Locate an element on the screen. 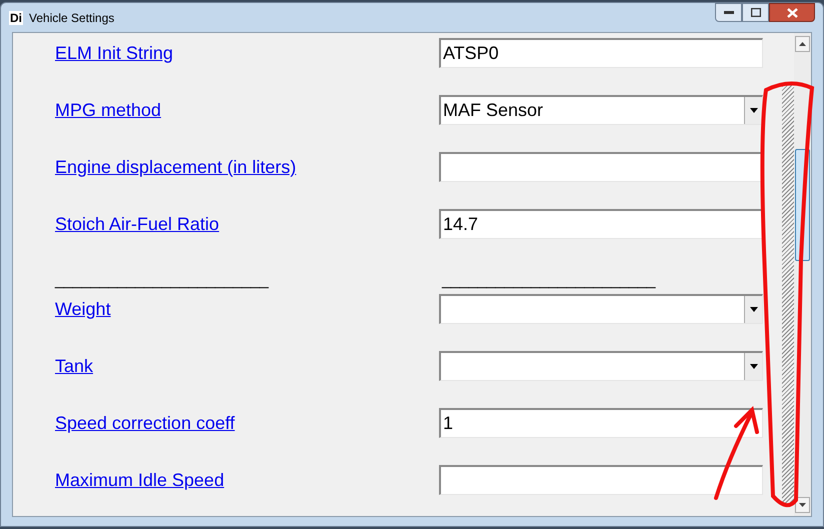  input-field: 1 is located at coordinates (601, 423).